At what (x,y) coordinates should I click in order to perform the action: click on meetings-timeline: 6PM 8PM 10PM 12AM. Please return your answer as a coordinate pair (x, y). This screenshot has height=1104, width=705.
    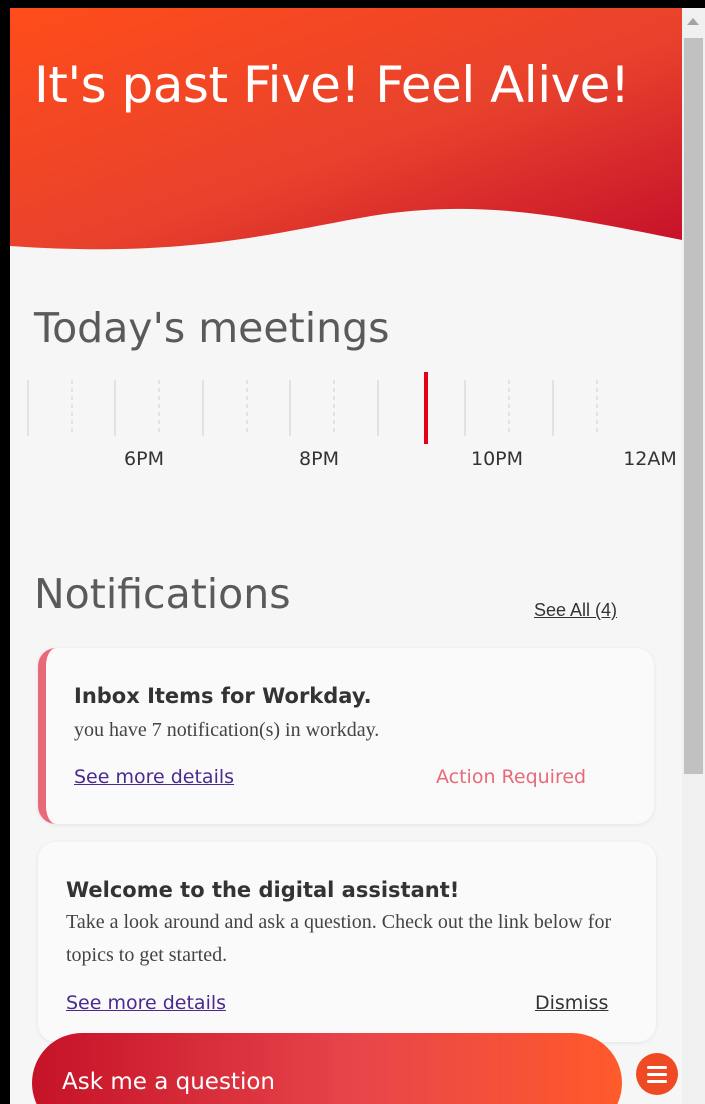
    Looking at the image, I should click on (346, 423).